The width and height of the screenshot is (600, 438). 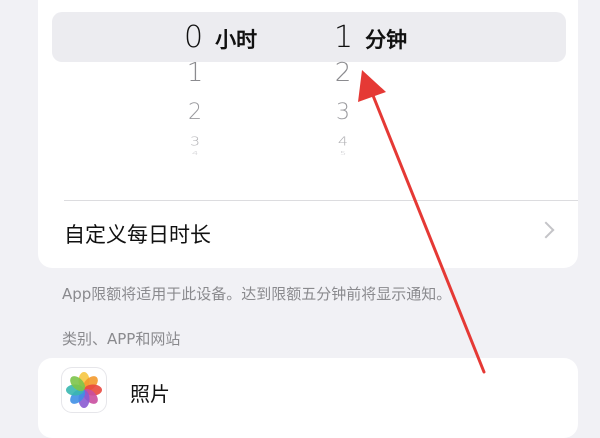 I want to click on app-row-photos: 照片, so click(x=308, y=391).